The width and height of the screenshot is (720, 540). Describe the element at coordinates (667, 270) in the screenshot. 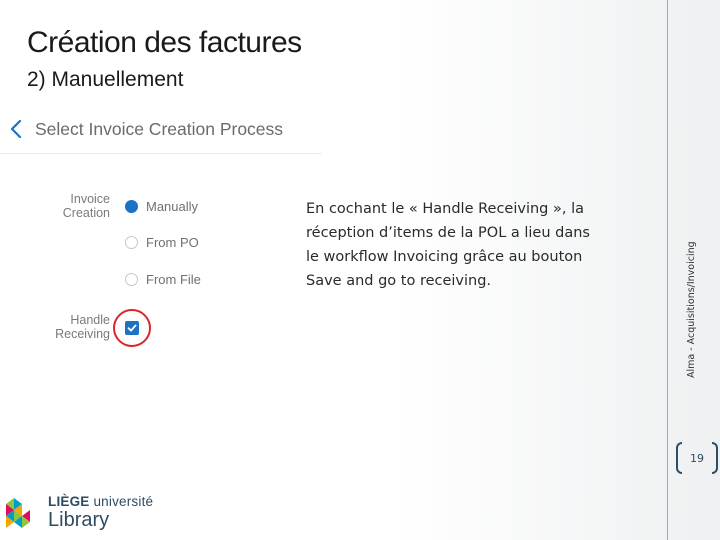

I see `sidebar-divider` at that location.